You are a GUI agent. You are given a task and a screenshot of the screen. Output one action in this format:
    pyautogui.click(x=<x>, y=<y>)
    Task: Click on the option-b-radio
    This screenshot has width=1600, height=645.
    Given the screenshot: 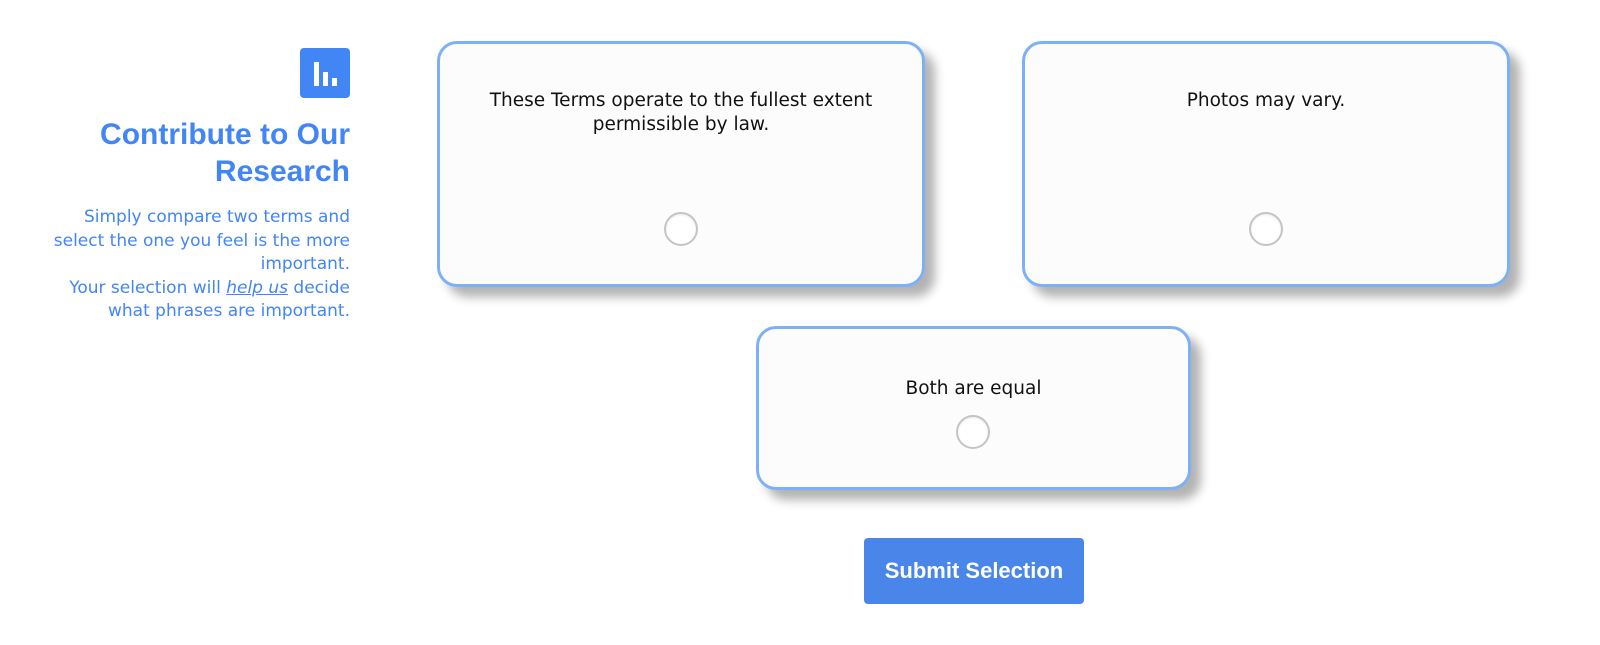 What is the action you would take?
    pyautogui.click(x=1266, y=229)
    